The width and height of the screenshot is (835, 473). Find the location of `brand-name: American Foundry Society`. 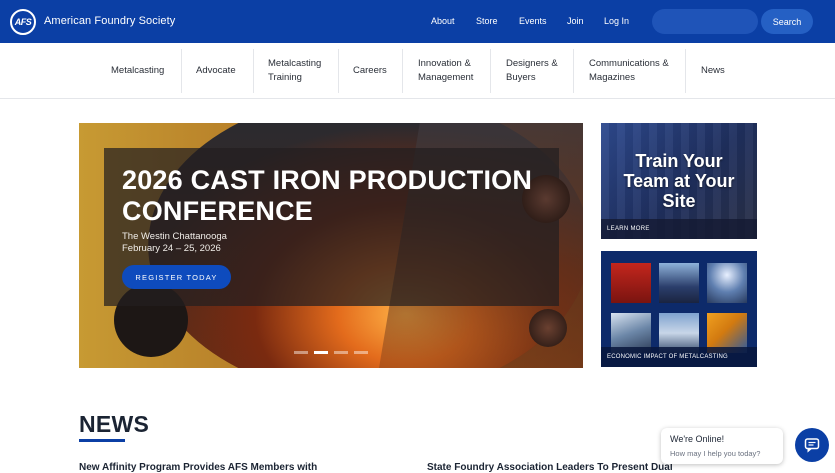

brand-name: American Foundry Society is located at coordinates (109, 21).